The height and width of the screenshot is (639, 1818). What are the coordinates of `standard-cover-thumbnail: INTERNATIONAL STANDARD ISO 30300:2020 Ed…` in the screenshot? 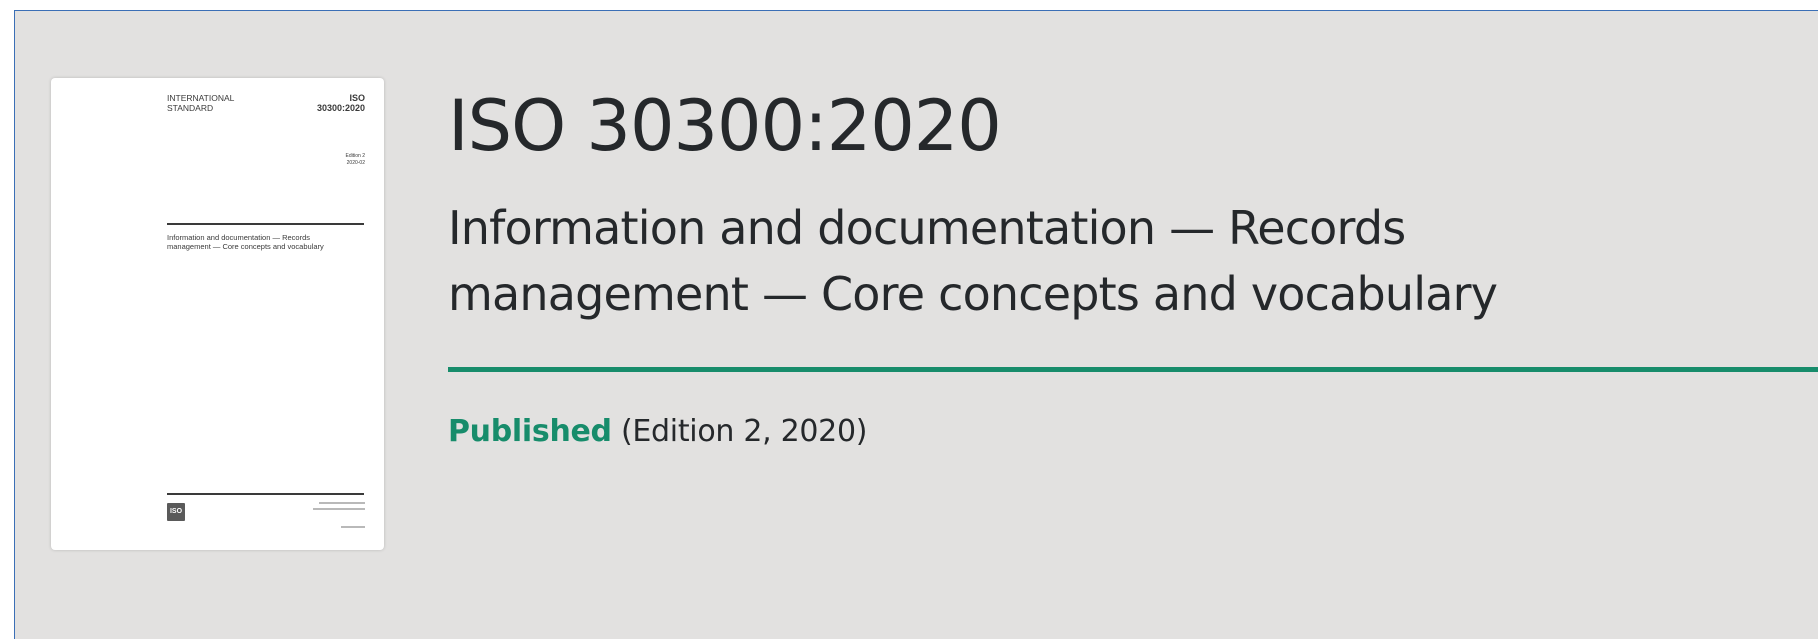 It's located at (217, 314).